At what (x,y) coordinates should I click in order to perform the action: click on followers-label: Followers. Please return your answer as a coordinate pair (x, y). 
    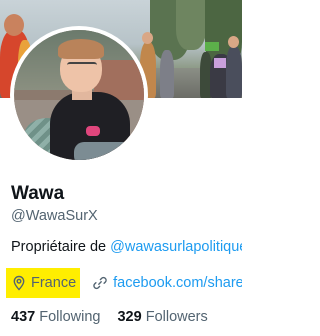
    Looking at the image, I should click on (176, 317).